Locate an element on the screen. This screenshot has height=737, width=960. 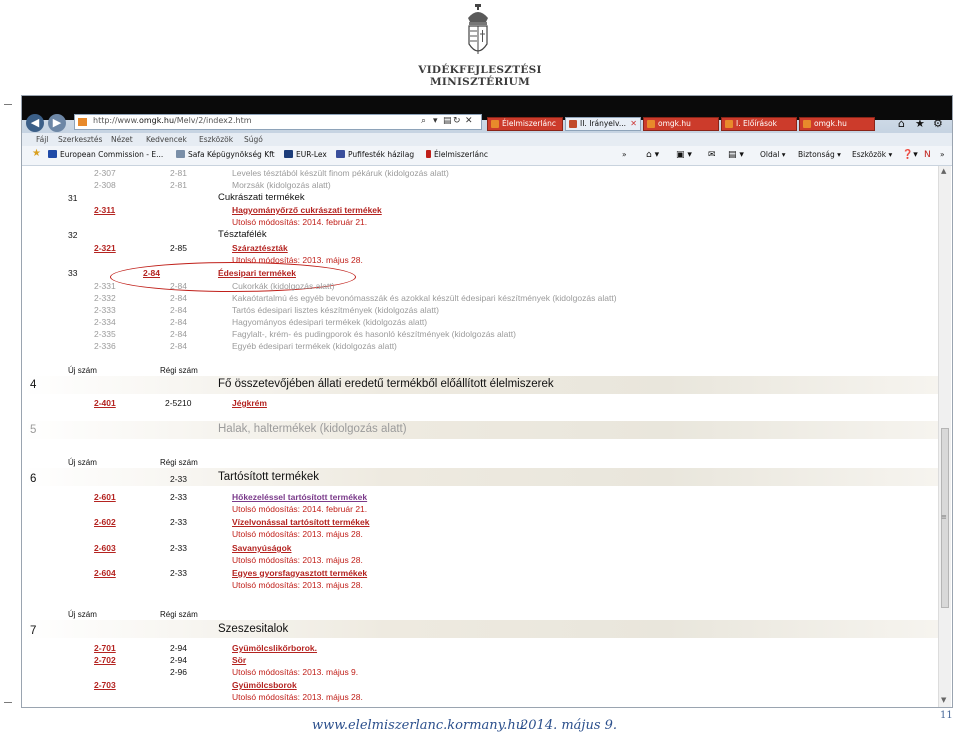
chapter-title: Tartósított termékek is located at coordinates (268, 477).